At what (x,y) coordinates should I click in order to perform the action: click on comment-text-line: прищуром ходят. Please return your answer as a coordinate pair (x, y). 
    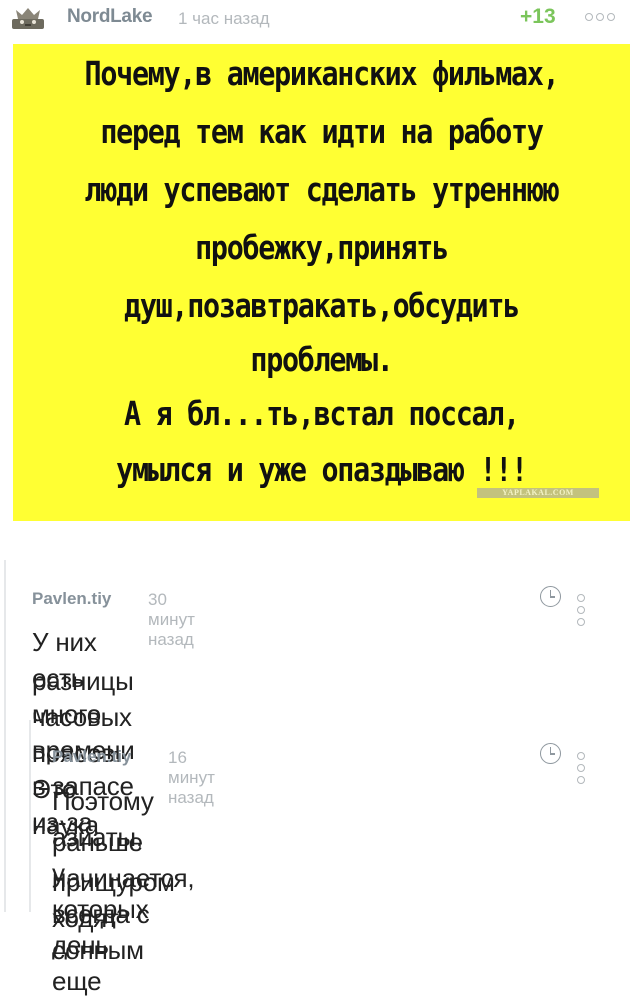
    Looking at the image, I should click on (113, 900).